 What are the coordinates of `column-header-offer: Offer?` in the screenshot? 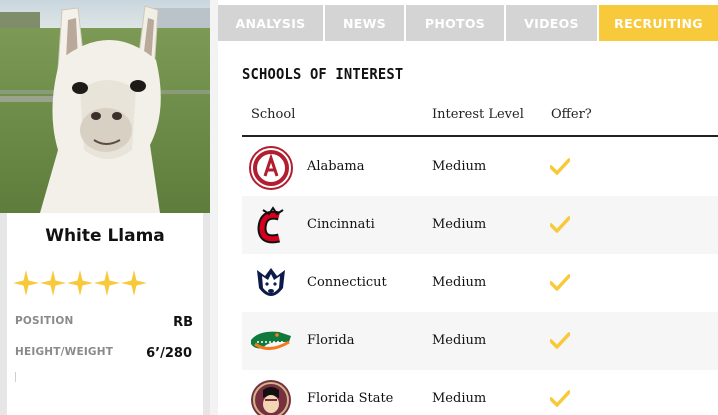 It's located at (571, 114).